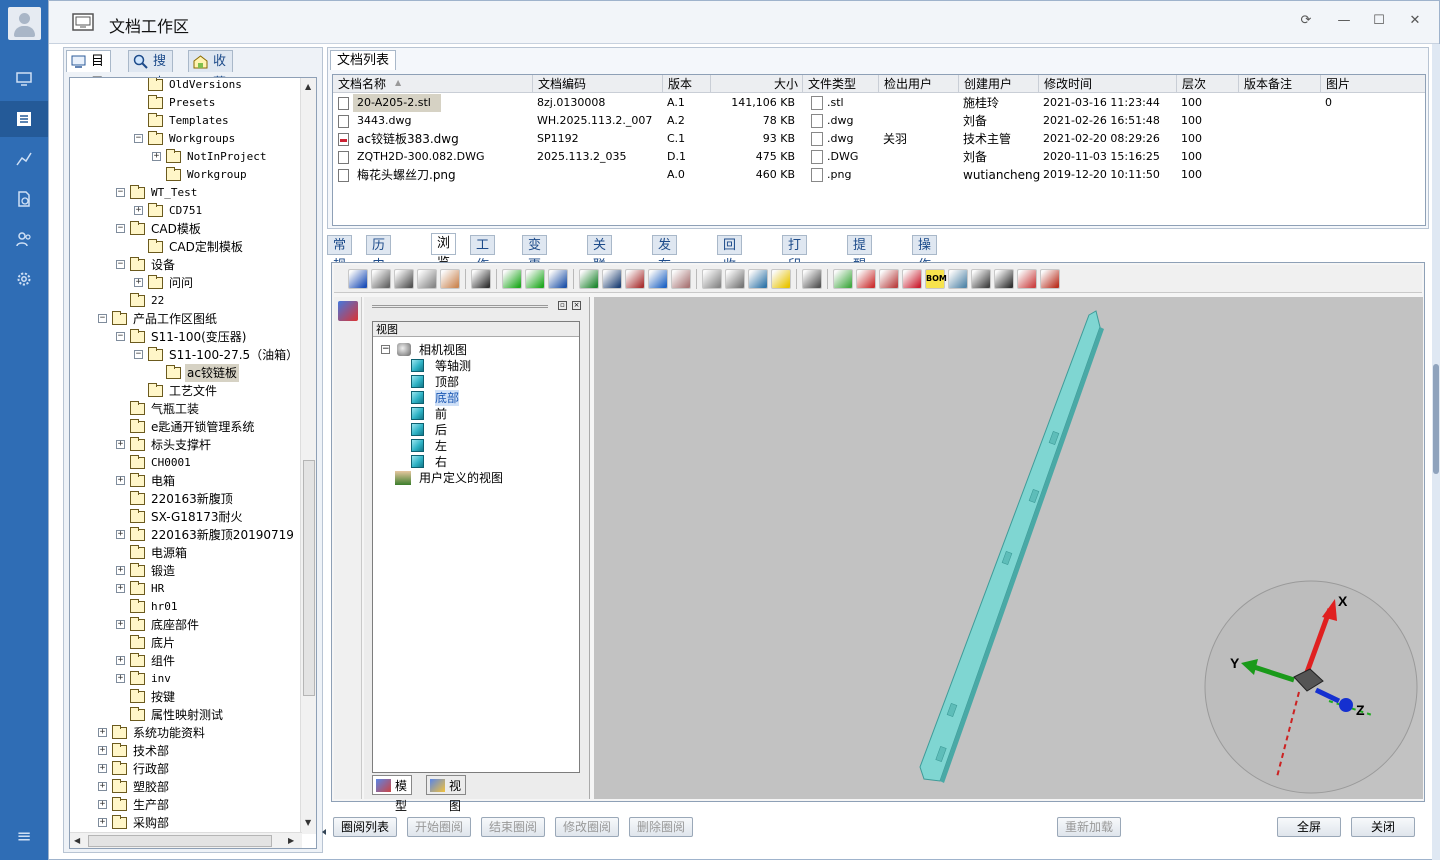 This screenshot has width=1440, height=860. Describe the element at coordinates (558, 279) in the screenshot. I see `pan-icon` at that location.